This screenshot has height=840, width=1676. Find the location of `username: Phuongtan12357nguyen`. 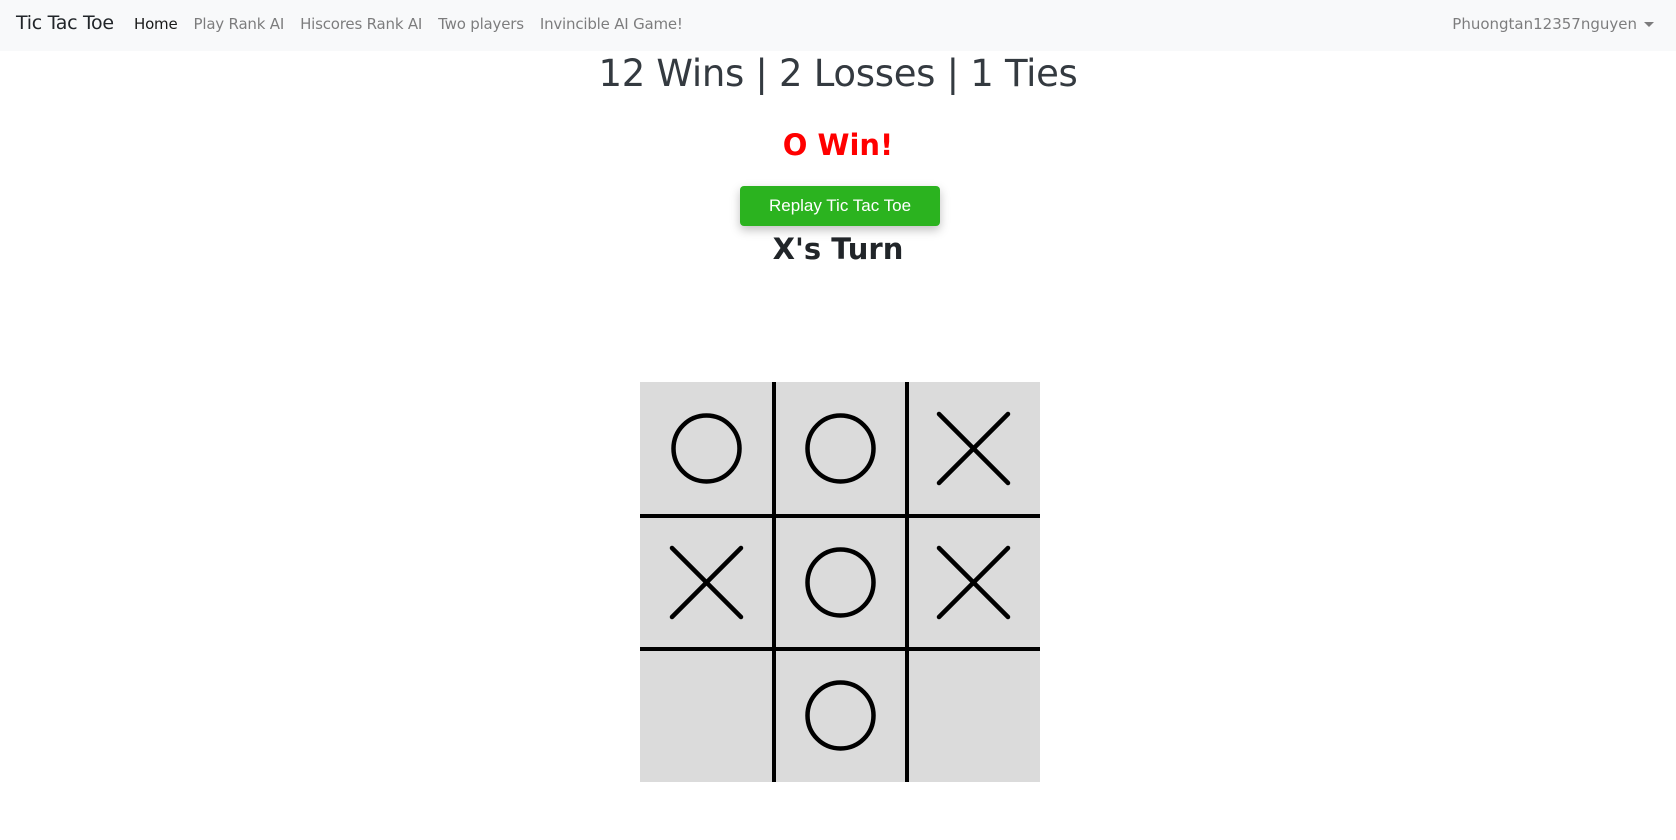

username: Phuongtan12357nguyen is located at coordinates (1544, 24).